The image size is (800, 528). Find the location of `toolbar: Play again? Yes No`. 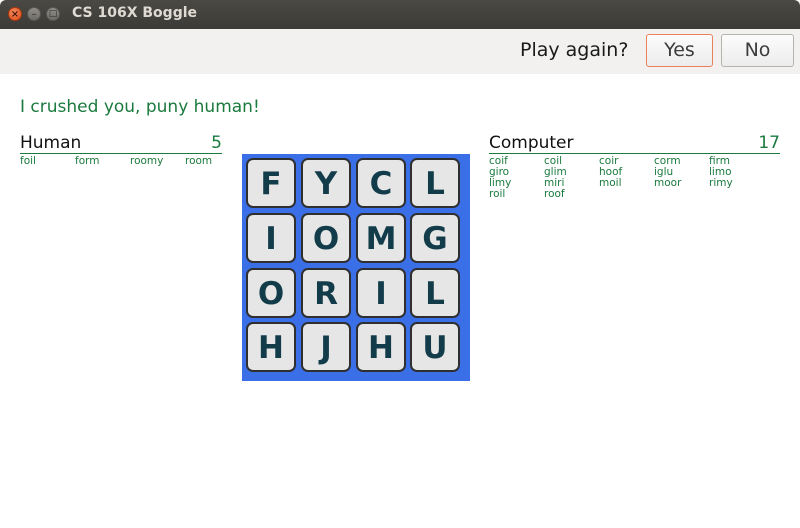

toolbar: Play again? Yes No is located at coordinates (400, 51).